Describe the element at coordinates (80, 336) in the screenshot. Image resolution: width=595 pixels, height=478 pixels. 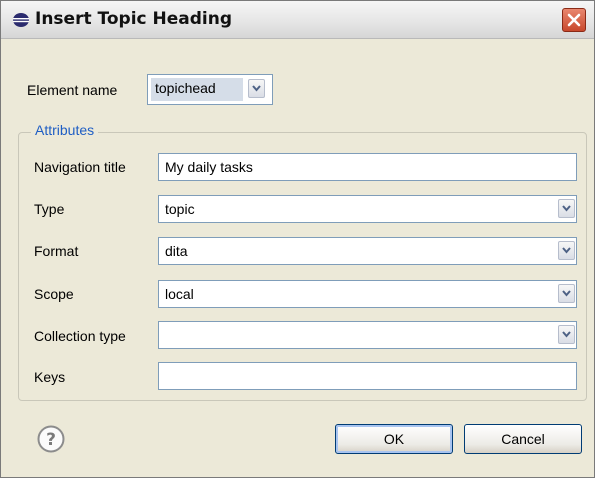
I see `collection-type-label: Collection type` at that location.